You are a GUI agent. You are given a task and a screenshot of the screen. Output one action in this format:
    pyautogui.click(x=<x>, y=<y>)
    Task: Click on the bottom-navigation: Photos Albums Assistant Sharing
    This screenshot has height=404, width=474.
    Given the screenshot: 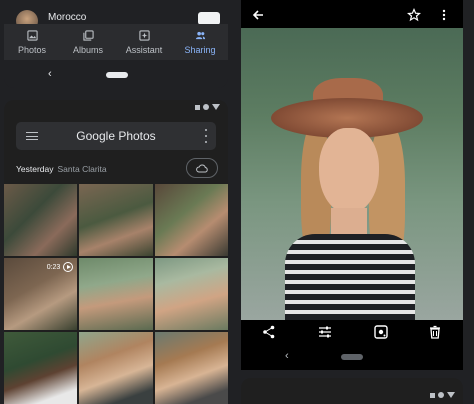 What is the action you would take?
    pyautogui.click(x=116, y=42)
    